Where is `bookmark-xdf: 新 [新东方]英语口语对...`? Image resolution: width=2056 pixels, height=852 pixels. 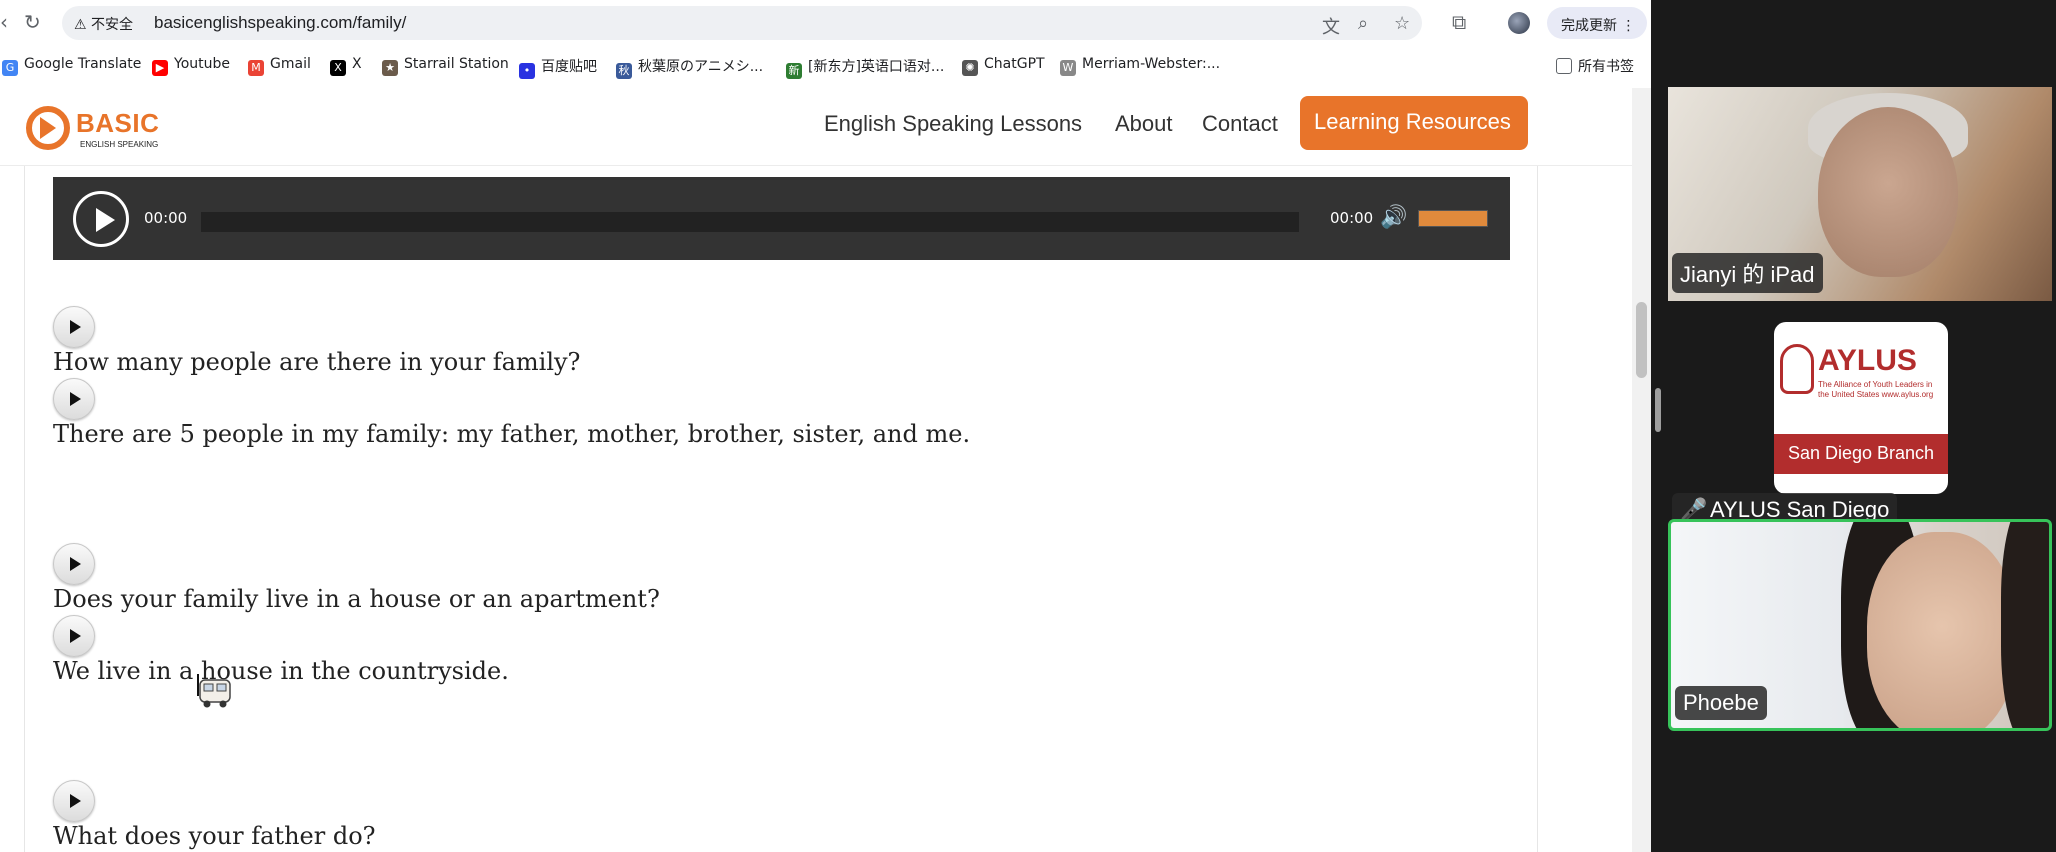 bookmark-xdf: 新 [新东方]英语口语对... is located at coordinates (865, 67).